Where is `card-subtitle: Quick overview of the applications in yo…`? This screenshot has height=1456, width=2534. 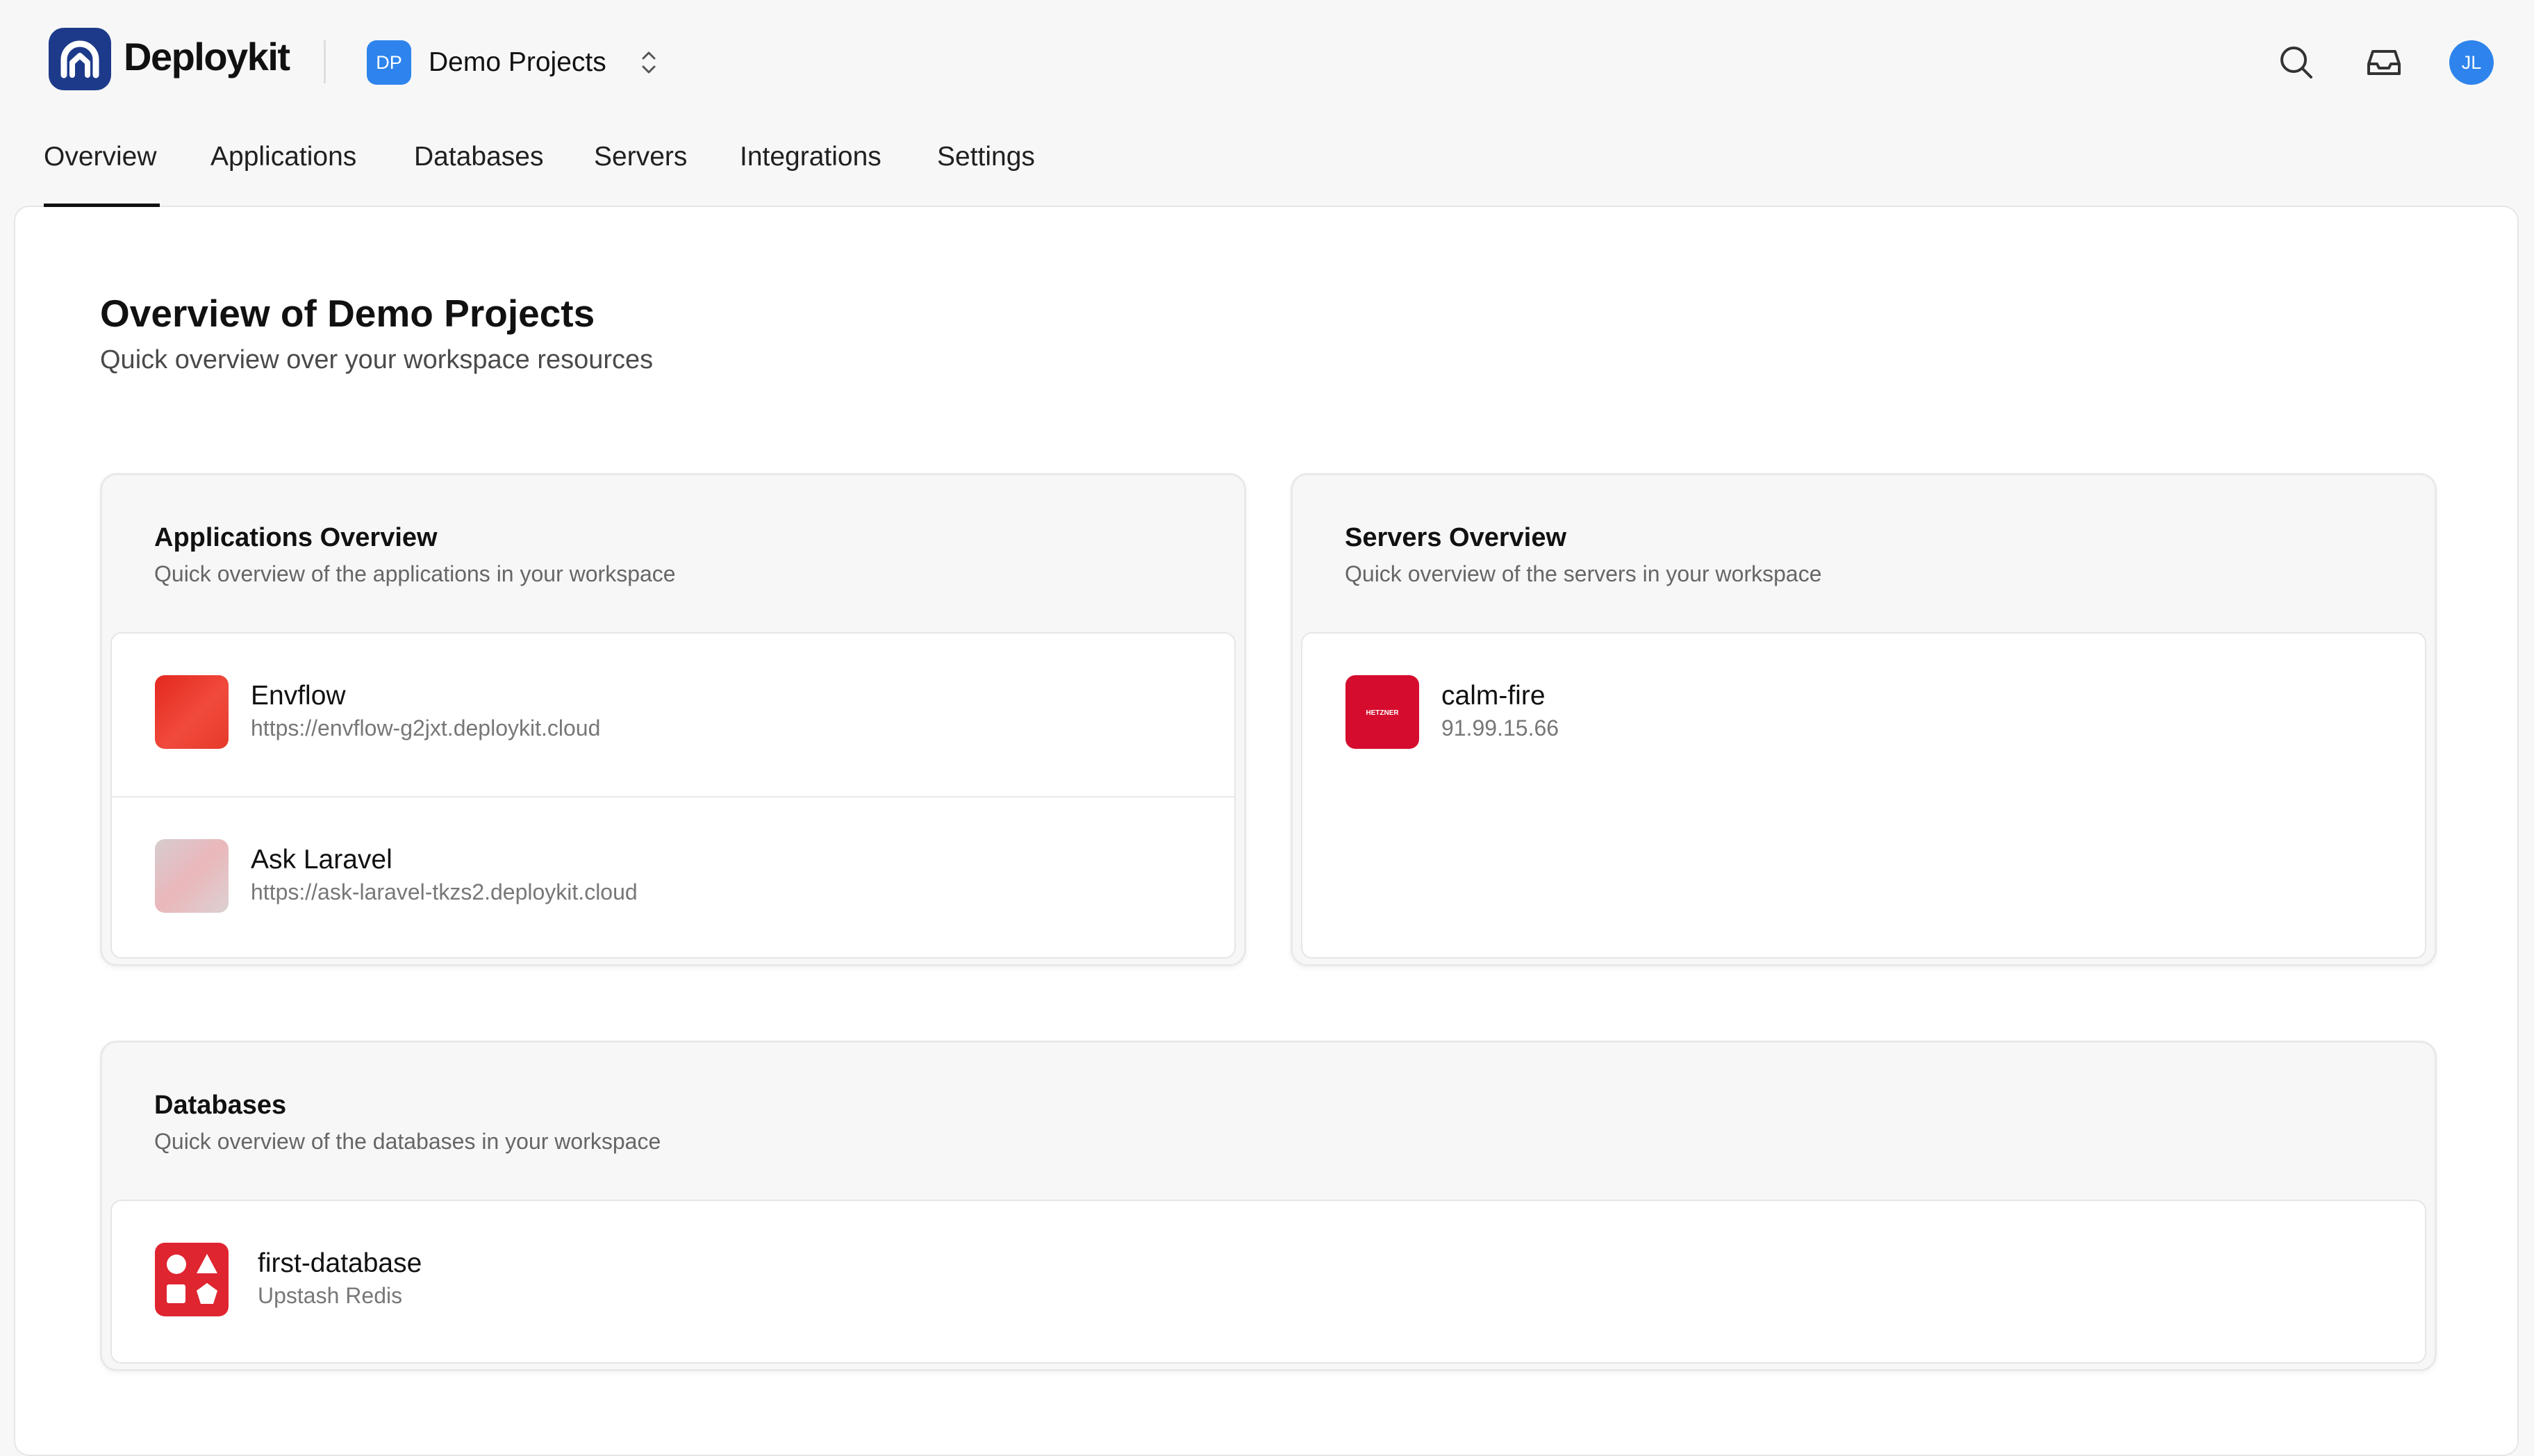 card-subtitle: Quick overview of the applications in yo… is located at coordinates (415, 573).